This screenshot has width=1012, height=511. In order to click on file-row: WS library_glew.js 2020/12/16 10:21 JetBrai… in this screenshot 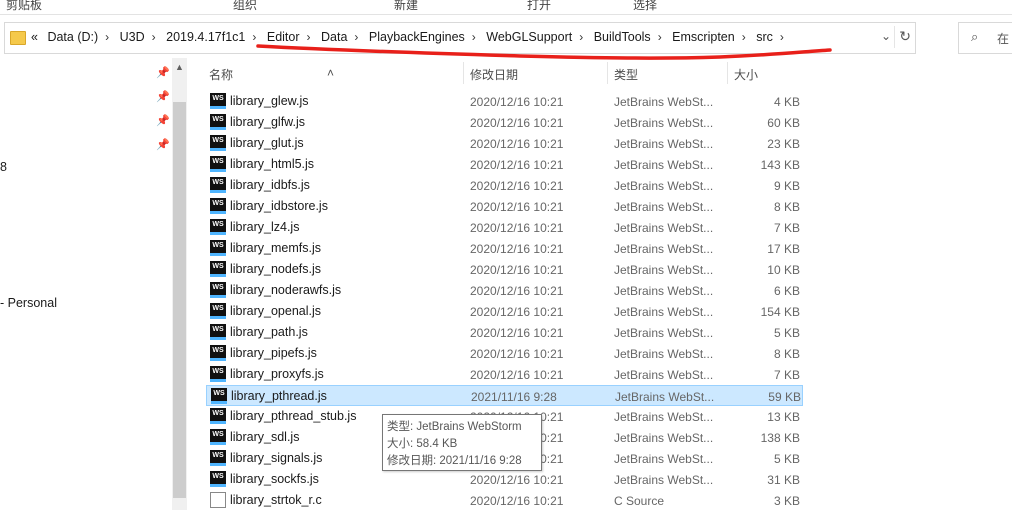, I will do `click(504, 101)`.